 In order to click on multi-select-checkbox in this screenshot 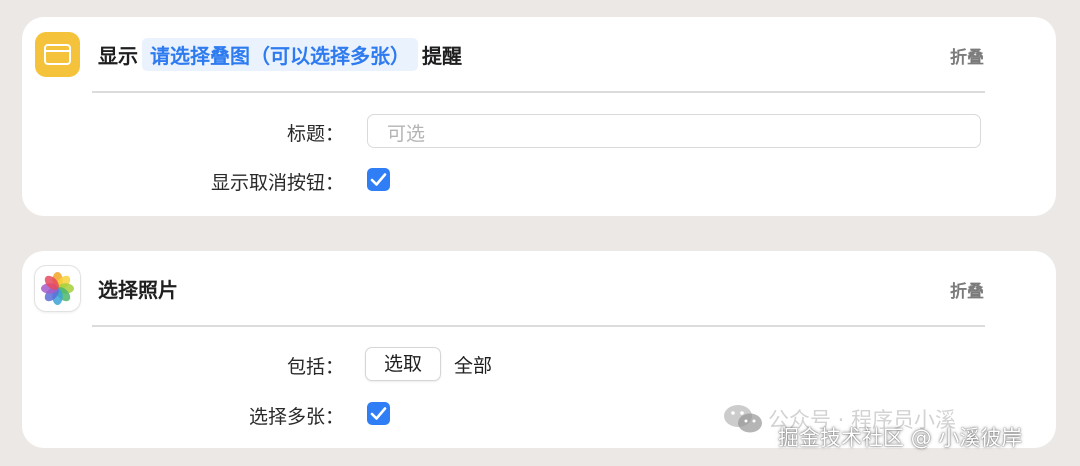, I will do `click(378, 413)`.